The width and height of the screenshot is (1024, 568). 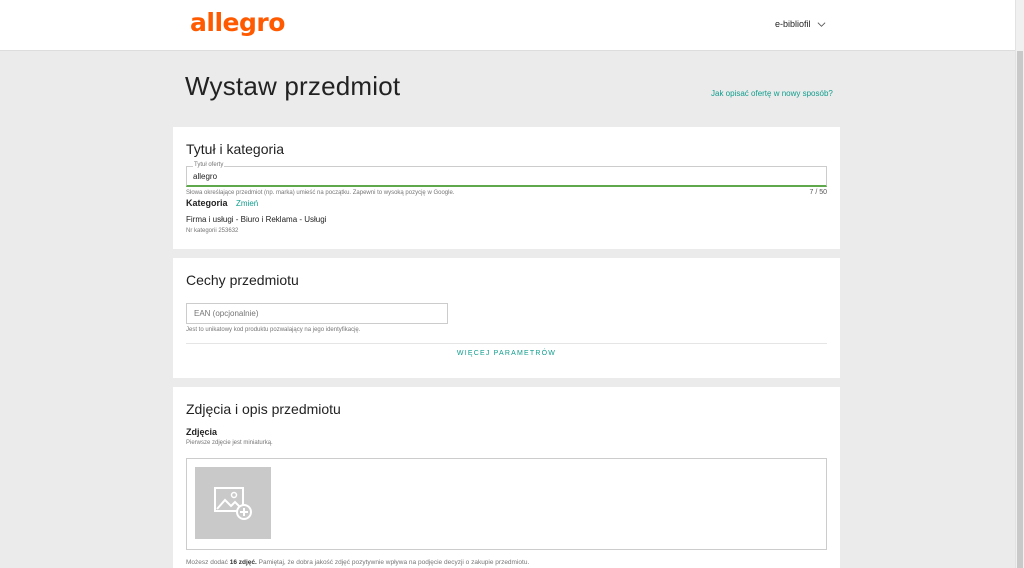 I want to click on user-name: e-bibliofil, so click(x=793, y=24).